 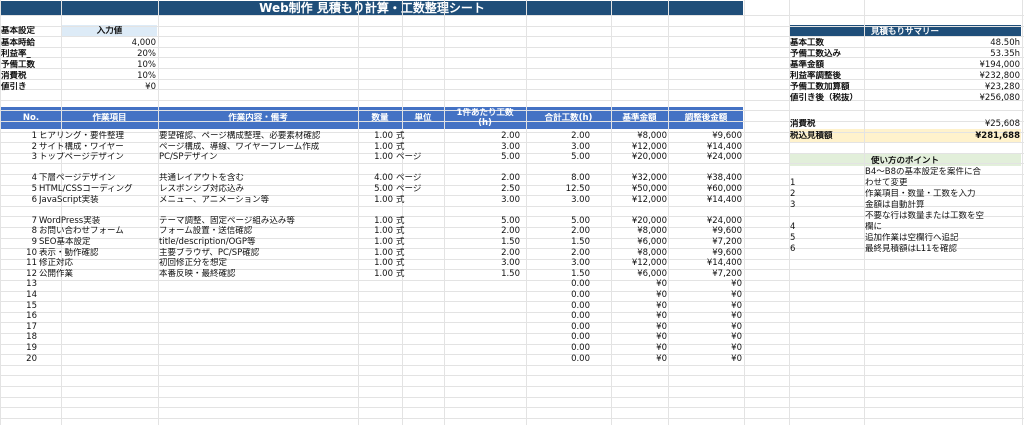 I want to click on table-cell-total: 3.00, so click(x=558, y=263).